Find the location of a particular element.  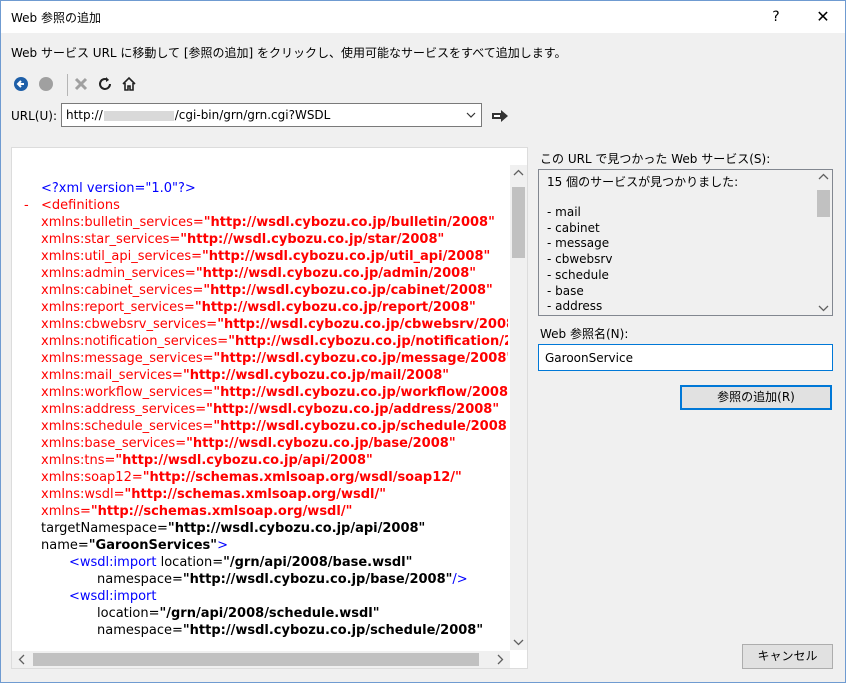

chevron-right-icon is located at coordinates (500, 659).